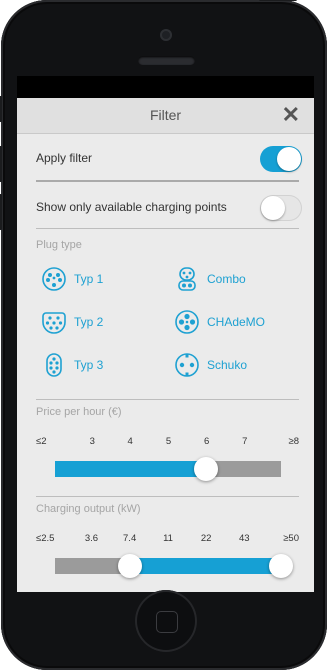 This screenshot has height=672, width=328. I want to click on price-slider-fill, so click(130, 469).